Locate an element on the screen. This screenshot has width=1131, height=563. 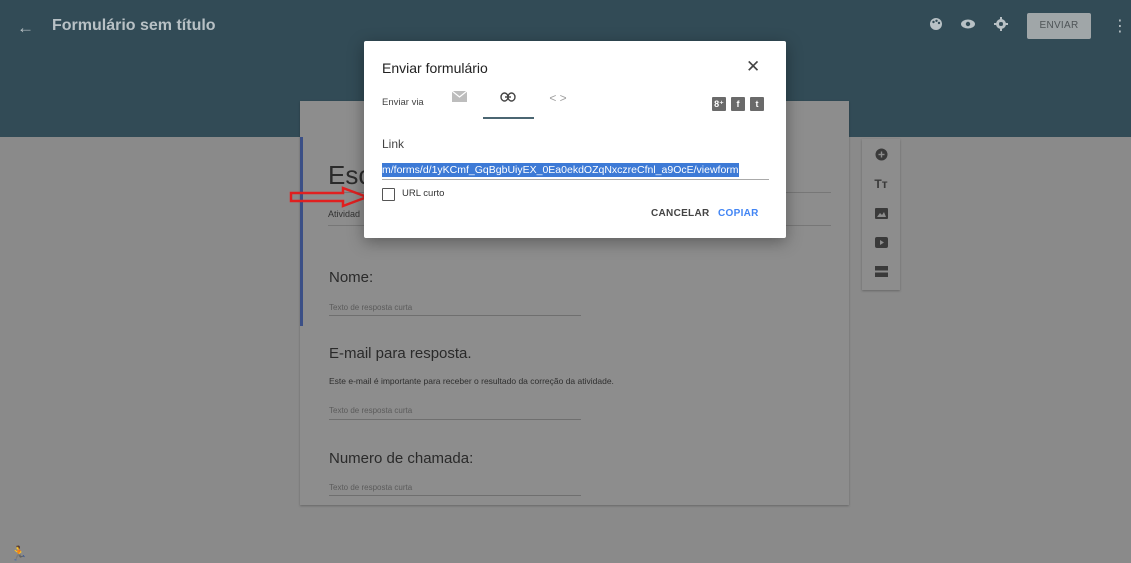
short-url-checkbox is located at coordinates (388, 194).